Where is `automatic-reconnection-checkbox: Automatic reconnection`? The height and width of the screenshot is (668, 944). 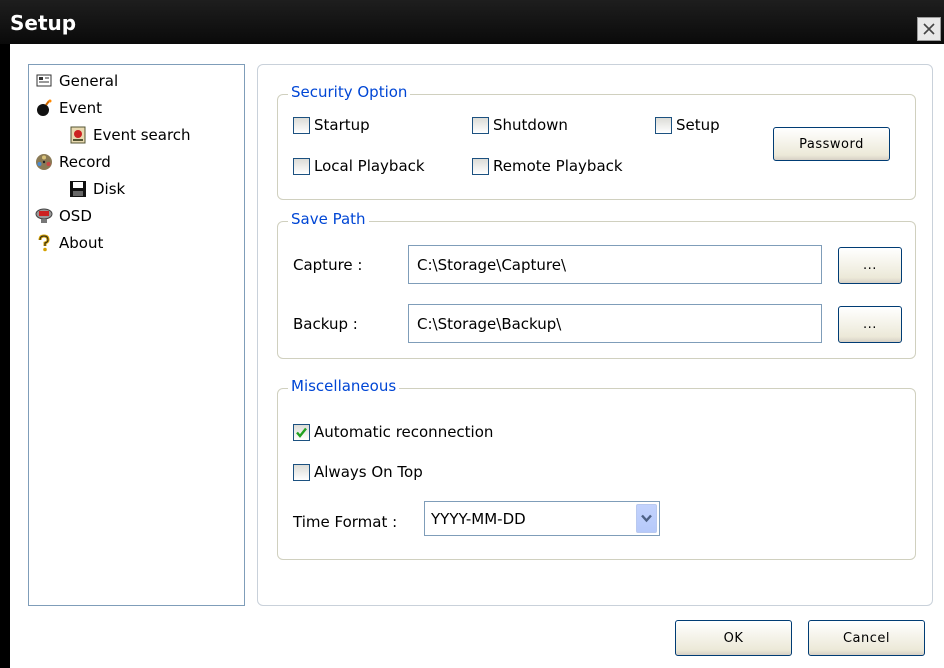 automatic-reconnection-checkbox: Automatic reconnection is located at coordinates (393, 432).